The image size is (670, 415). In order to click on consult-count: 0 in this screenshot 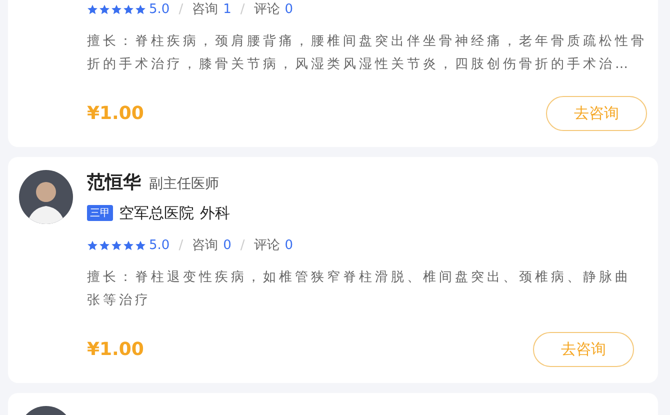, I will do `click(227, 245)`.